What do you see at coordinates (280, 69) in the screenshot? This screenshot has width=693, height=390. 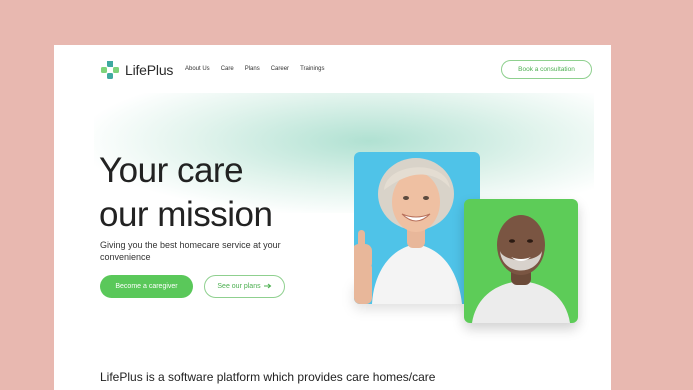 I see `nav-link-career: Career` at bounding box center [280, 69].